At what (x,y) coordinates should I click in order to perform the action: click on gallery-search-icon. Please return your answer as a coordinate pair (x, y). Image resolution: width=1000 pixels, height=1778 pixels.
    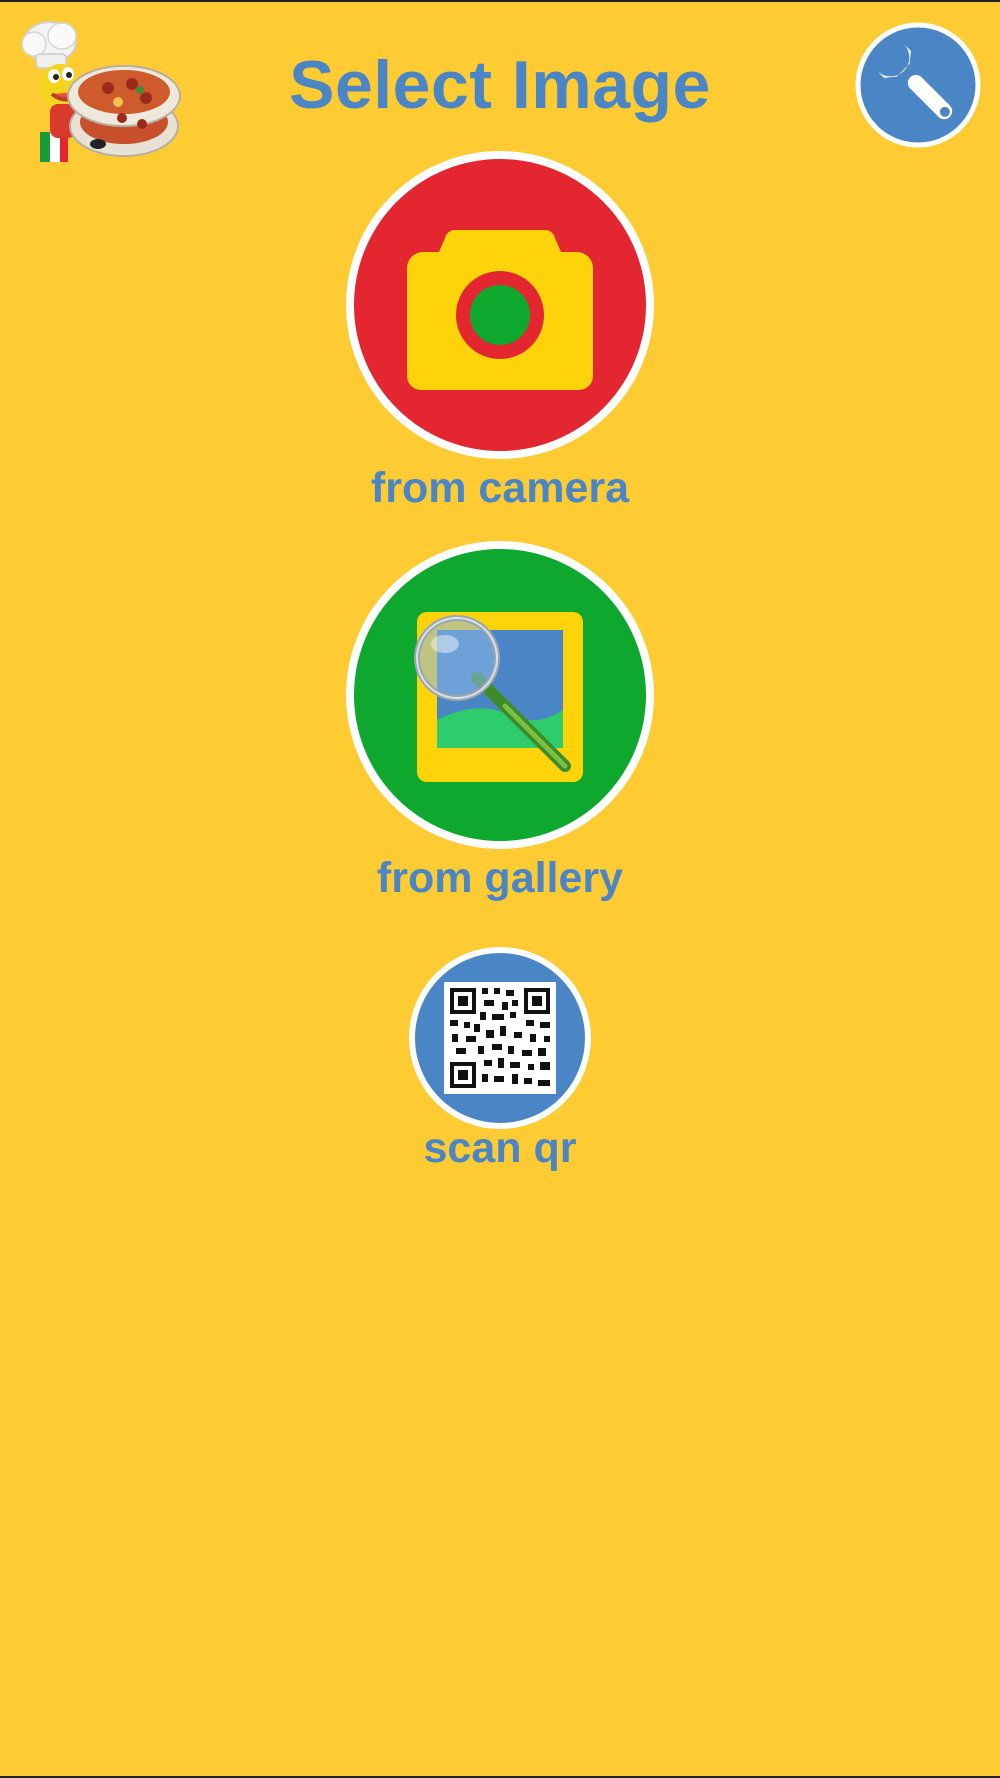
    Looking at the image, I should click on (500, 695).